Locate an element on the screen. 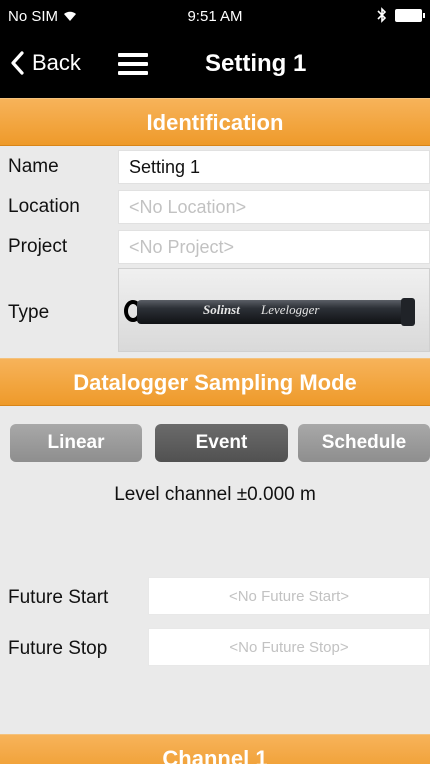 The width and height of the screenshot is (430, 764). device-type-selector: Solinst Levelogger is located at coordinates (274, 310).